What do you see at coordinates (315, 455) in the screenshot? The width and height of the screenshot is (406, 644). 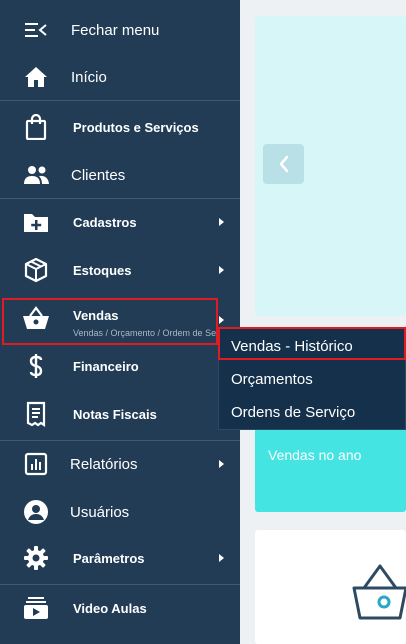 I see `sales-year-title: Vendas no ano` at bounding box center [315, 455].